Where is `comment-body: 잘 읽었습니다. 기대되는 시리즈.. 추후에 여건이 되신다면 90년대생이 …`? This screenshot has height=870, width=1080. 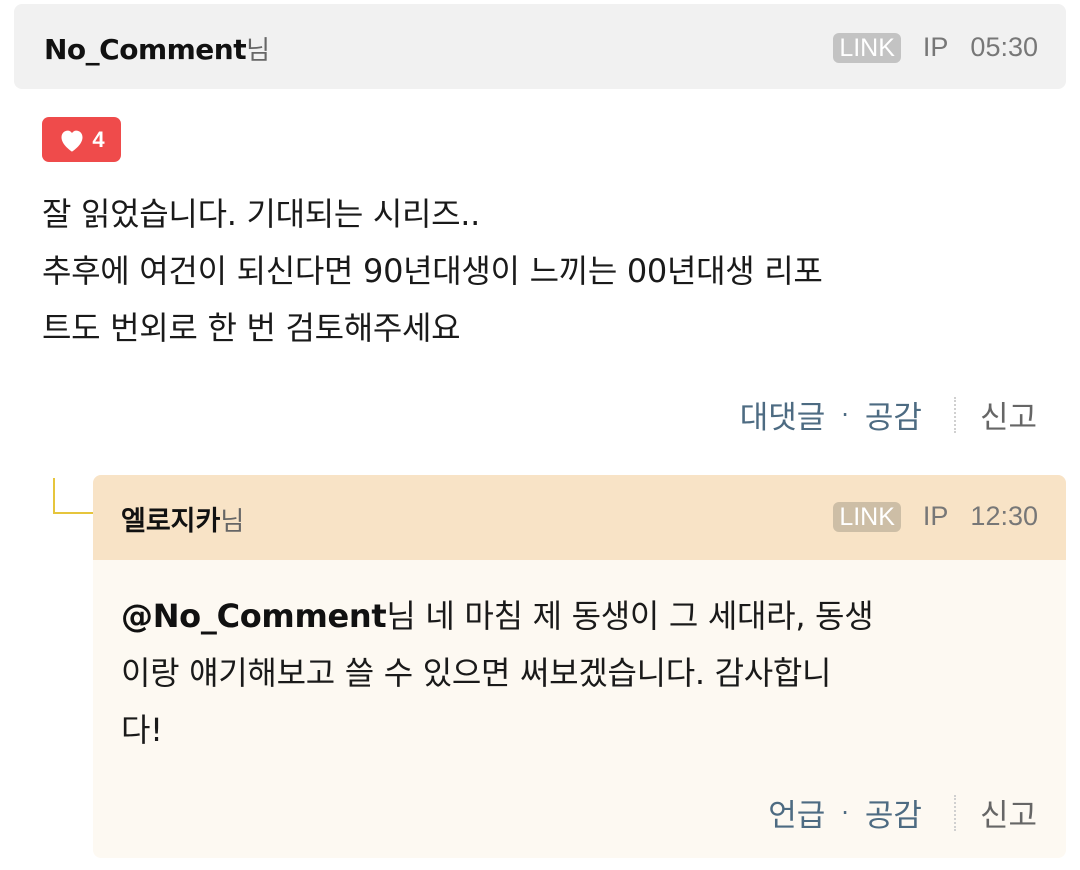 comment-body: 잘 읽었습니다. 기대되는 시리즈.. 추후에 여건이 되신다면 90년대생이 … is located at coordinates (432, 271).